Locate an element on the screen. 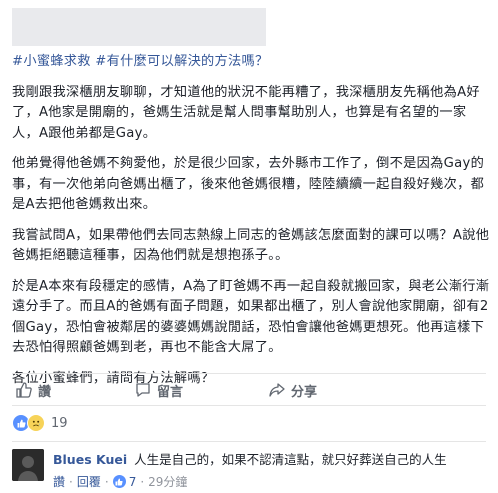 The height and width of the screenshot is (493, 498). hashtag-line: #小蜜蜂求救 #有什麼可以解決的方法嗎？ is located at coordinates (251, 62).